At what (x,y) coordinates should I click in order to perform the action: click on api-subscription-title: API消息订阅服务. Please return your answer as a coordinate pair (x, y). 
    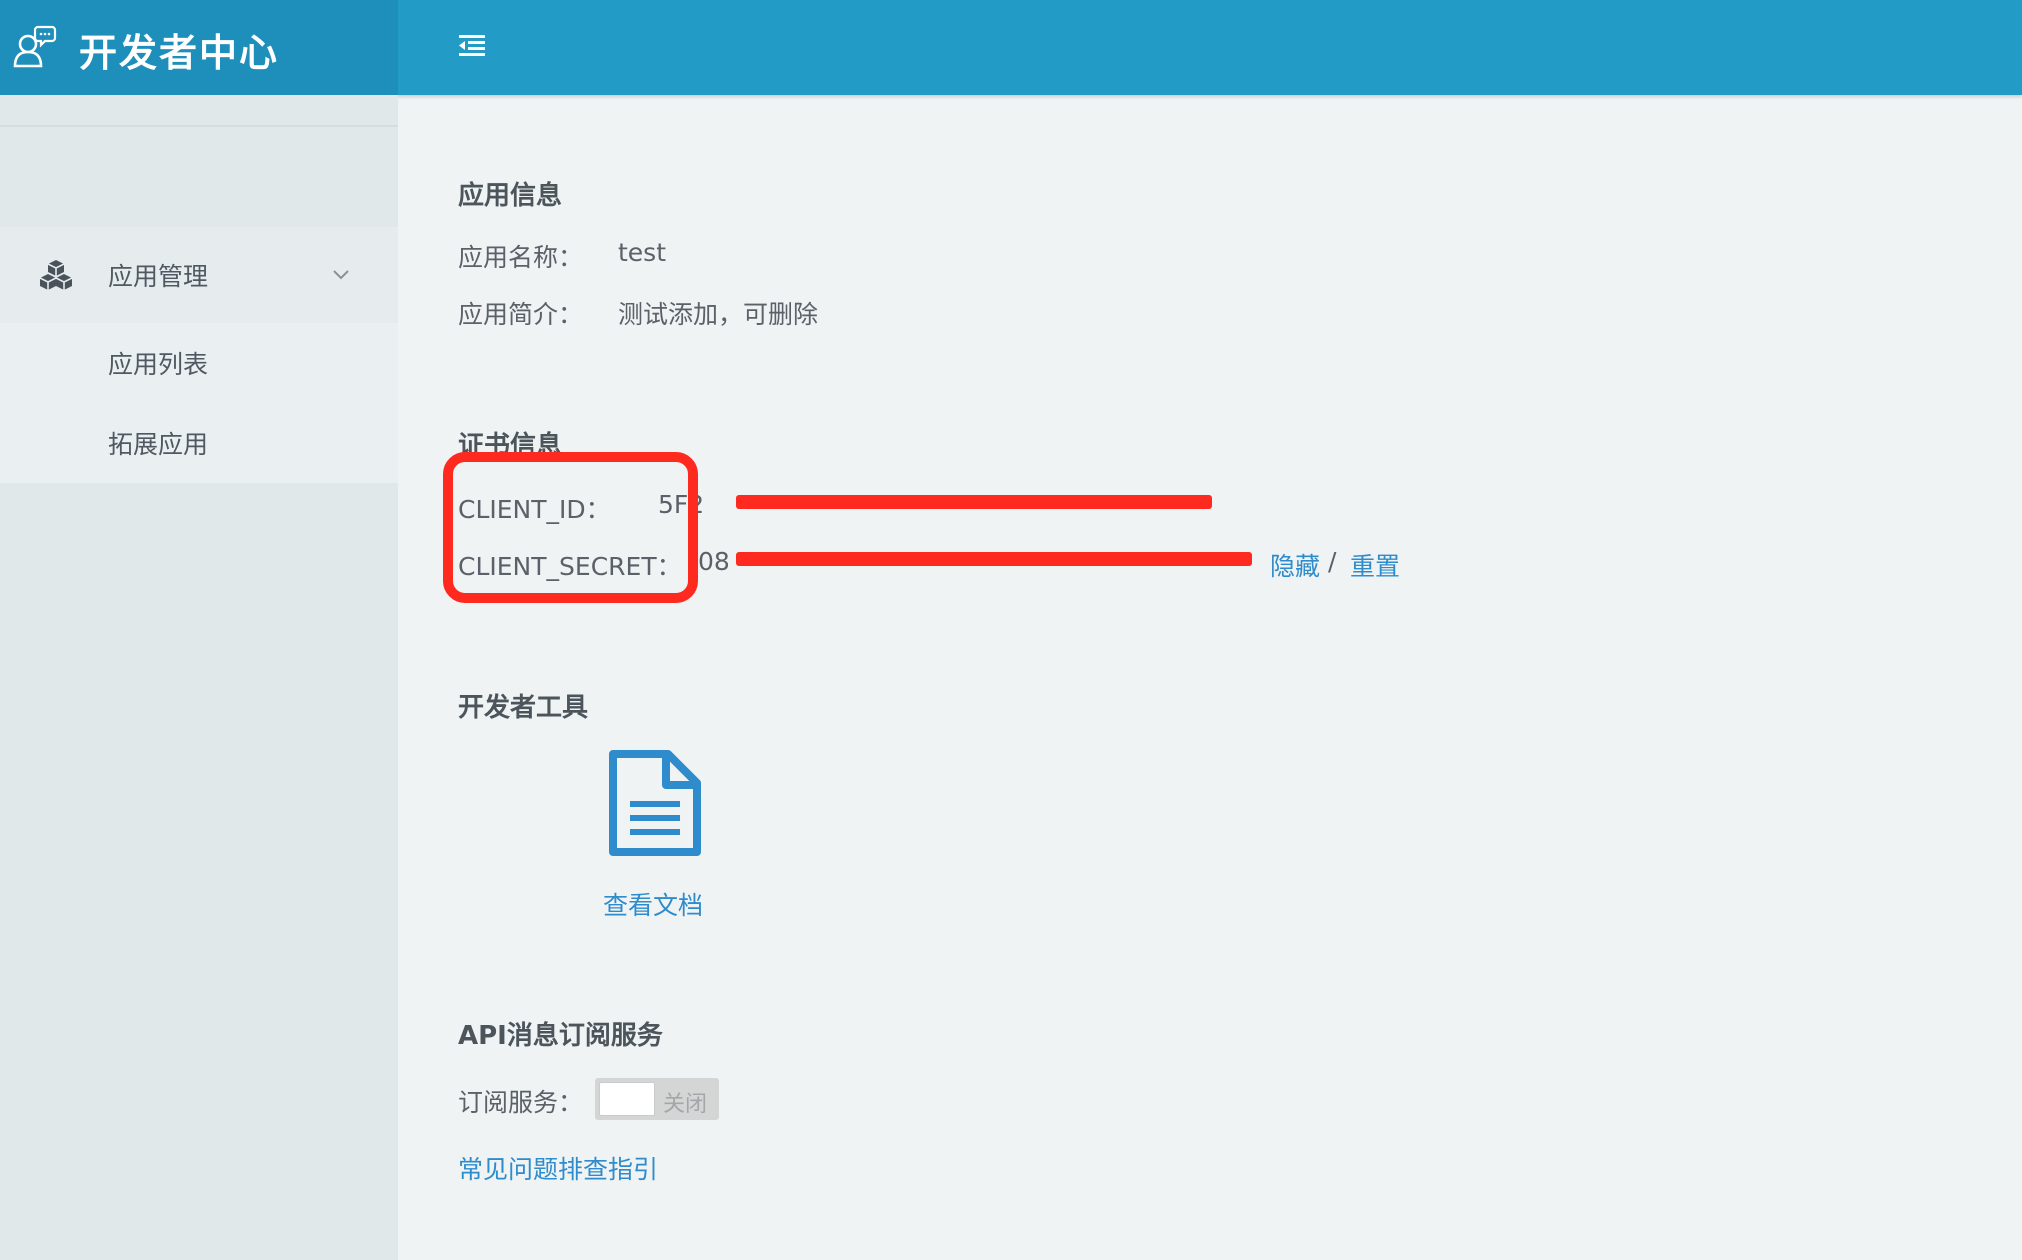
    Looking at the image, I should click on (560, 1036).